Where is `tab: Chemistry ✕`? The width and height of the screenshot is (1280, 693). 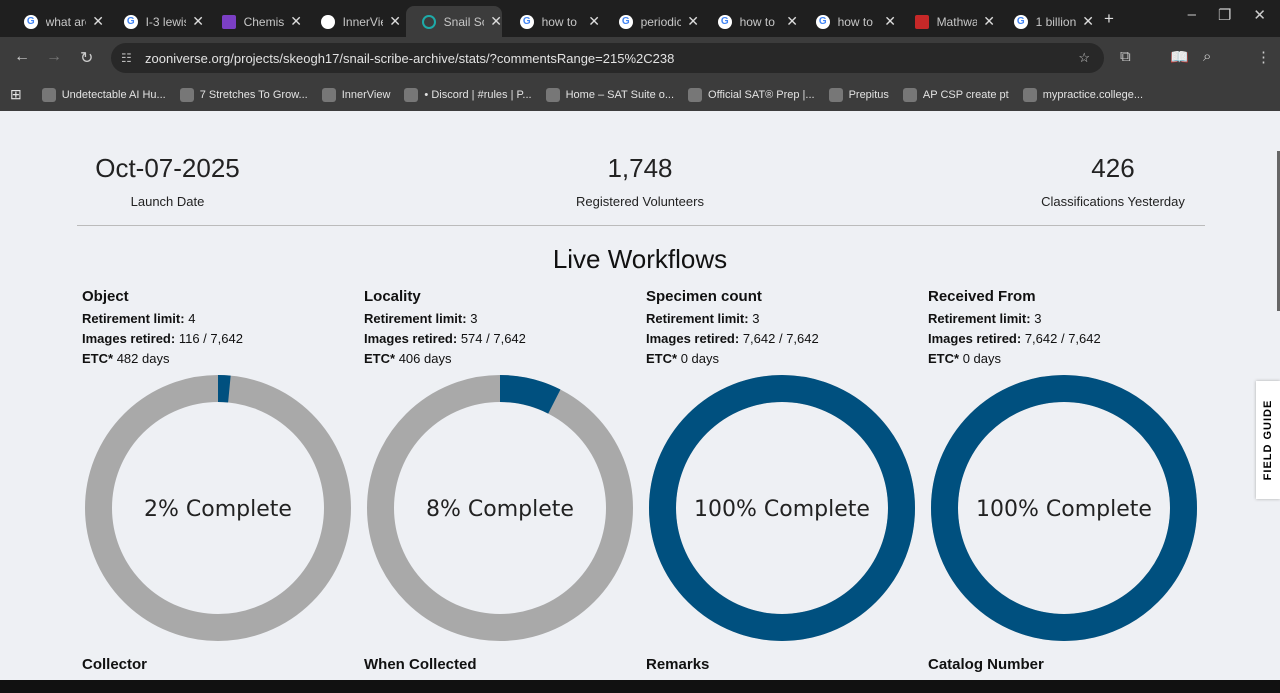 tab: Chemistry ✕ is located at coordinates (254, 21).